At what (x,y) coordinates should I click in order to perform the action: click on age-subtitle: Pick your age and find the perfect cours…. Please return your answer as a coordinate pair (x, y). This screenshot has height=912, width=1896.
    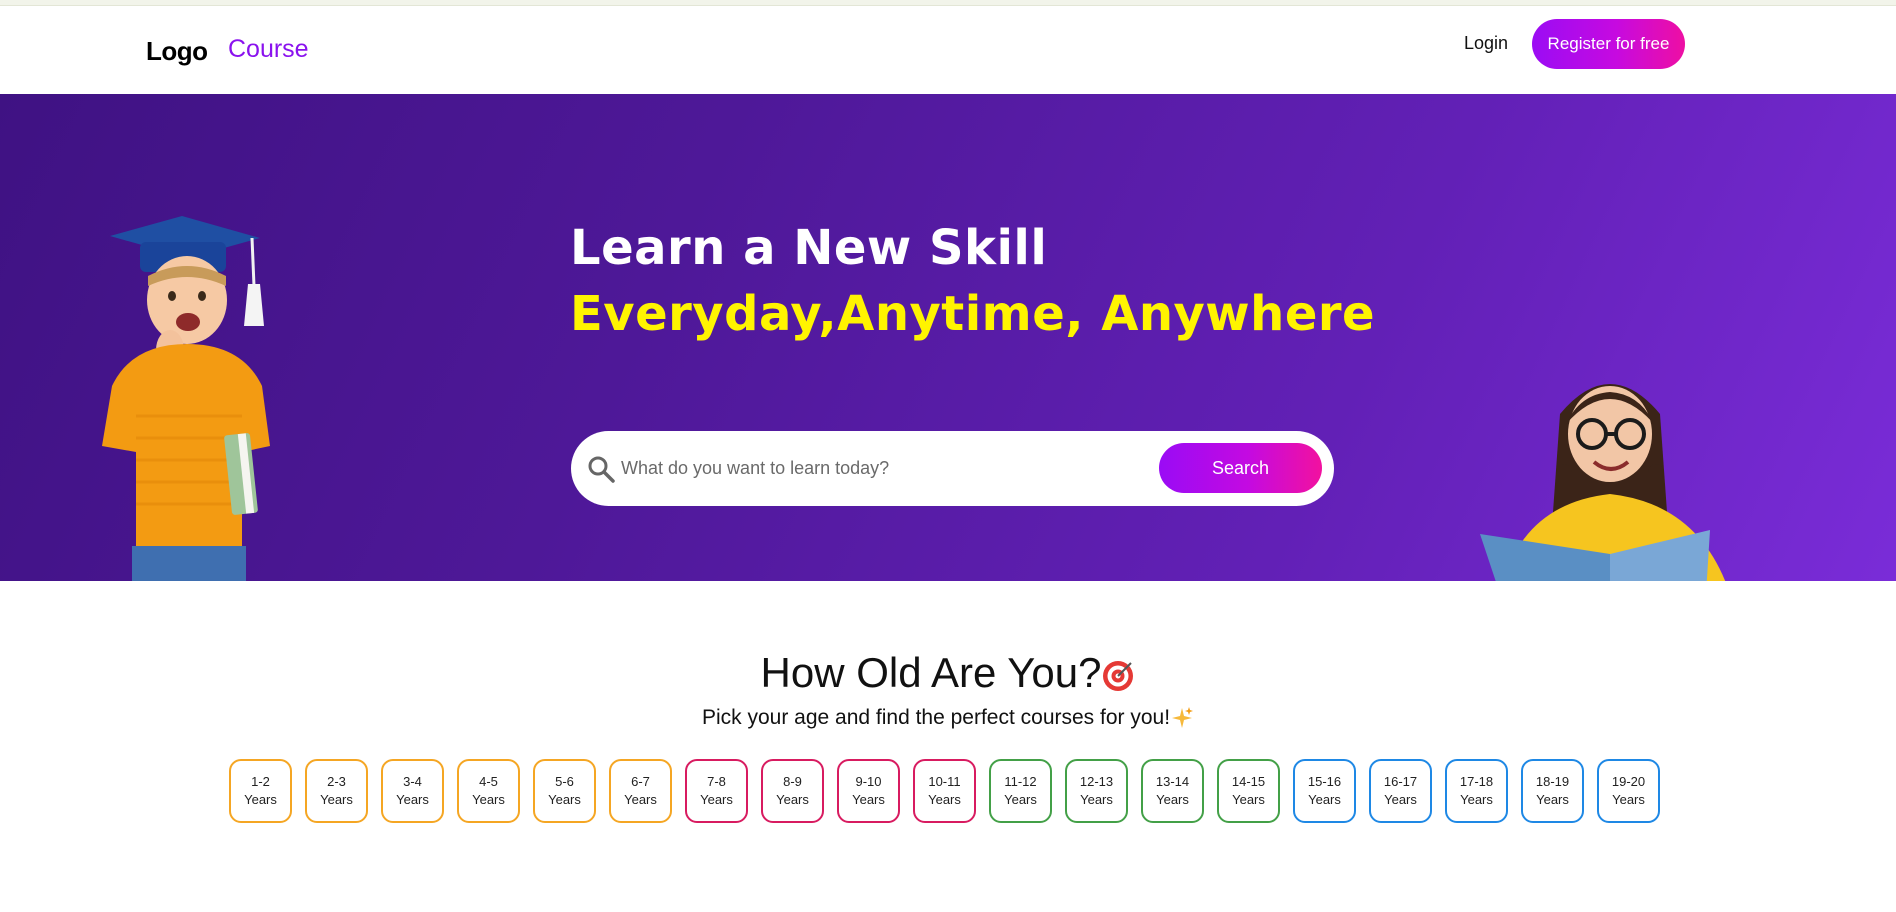
    Looking at the image, I should click on (936, 717).